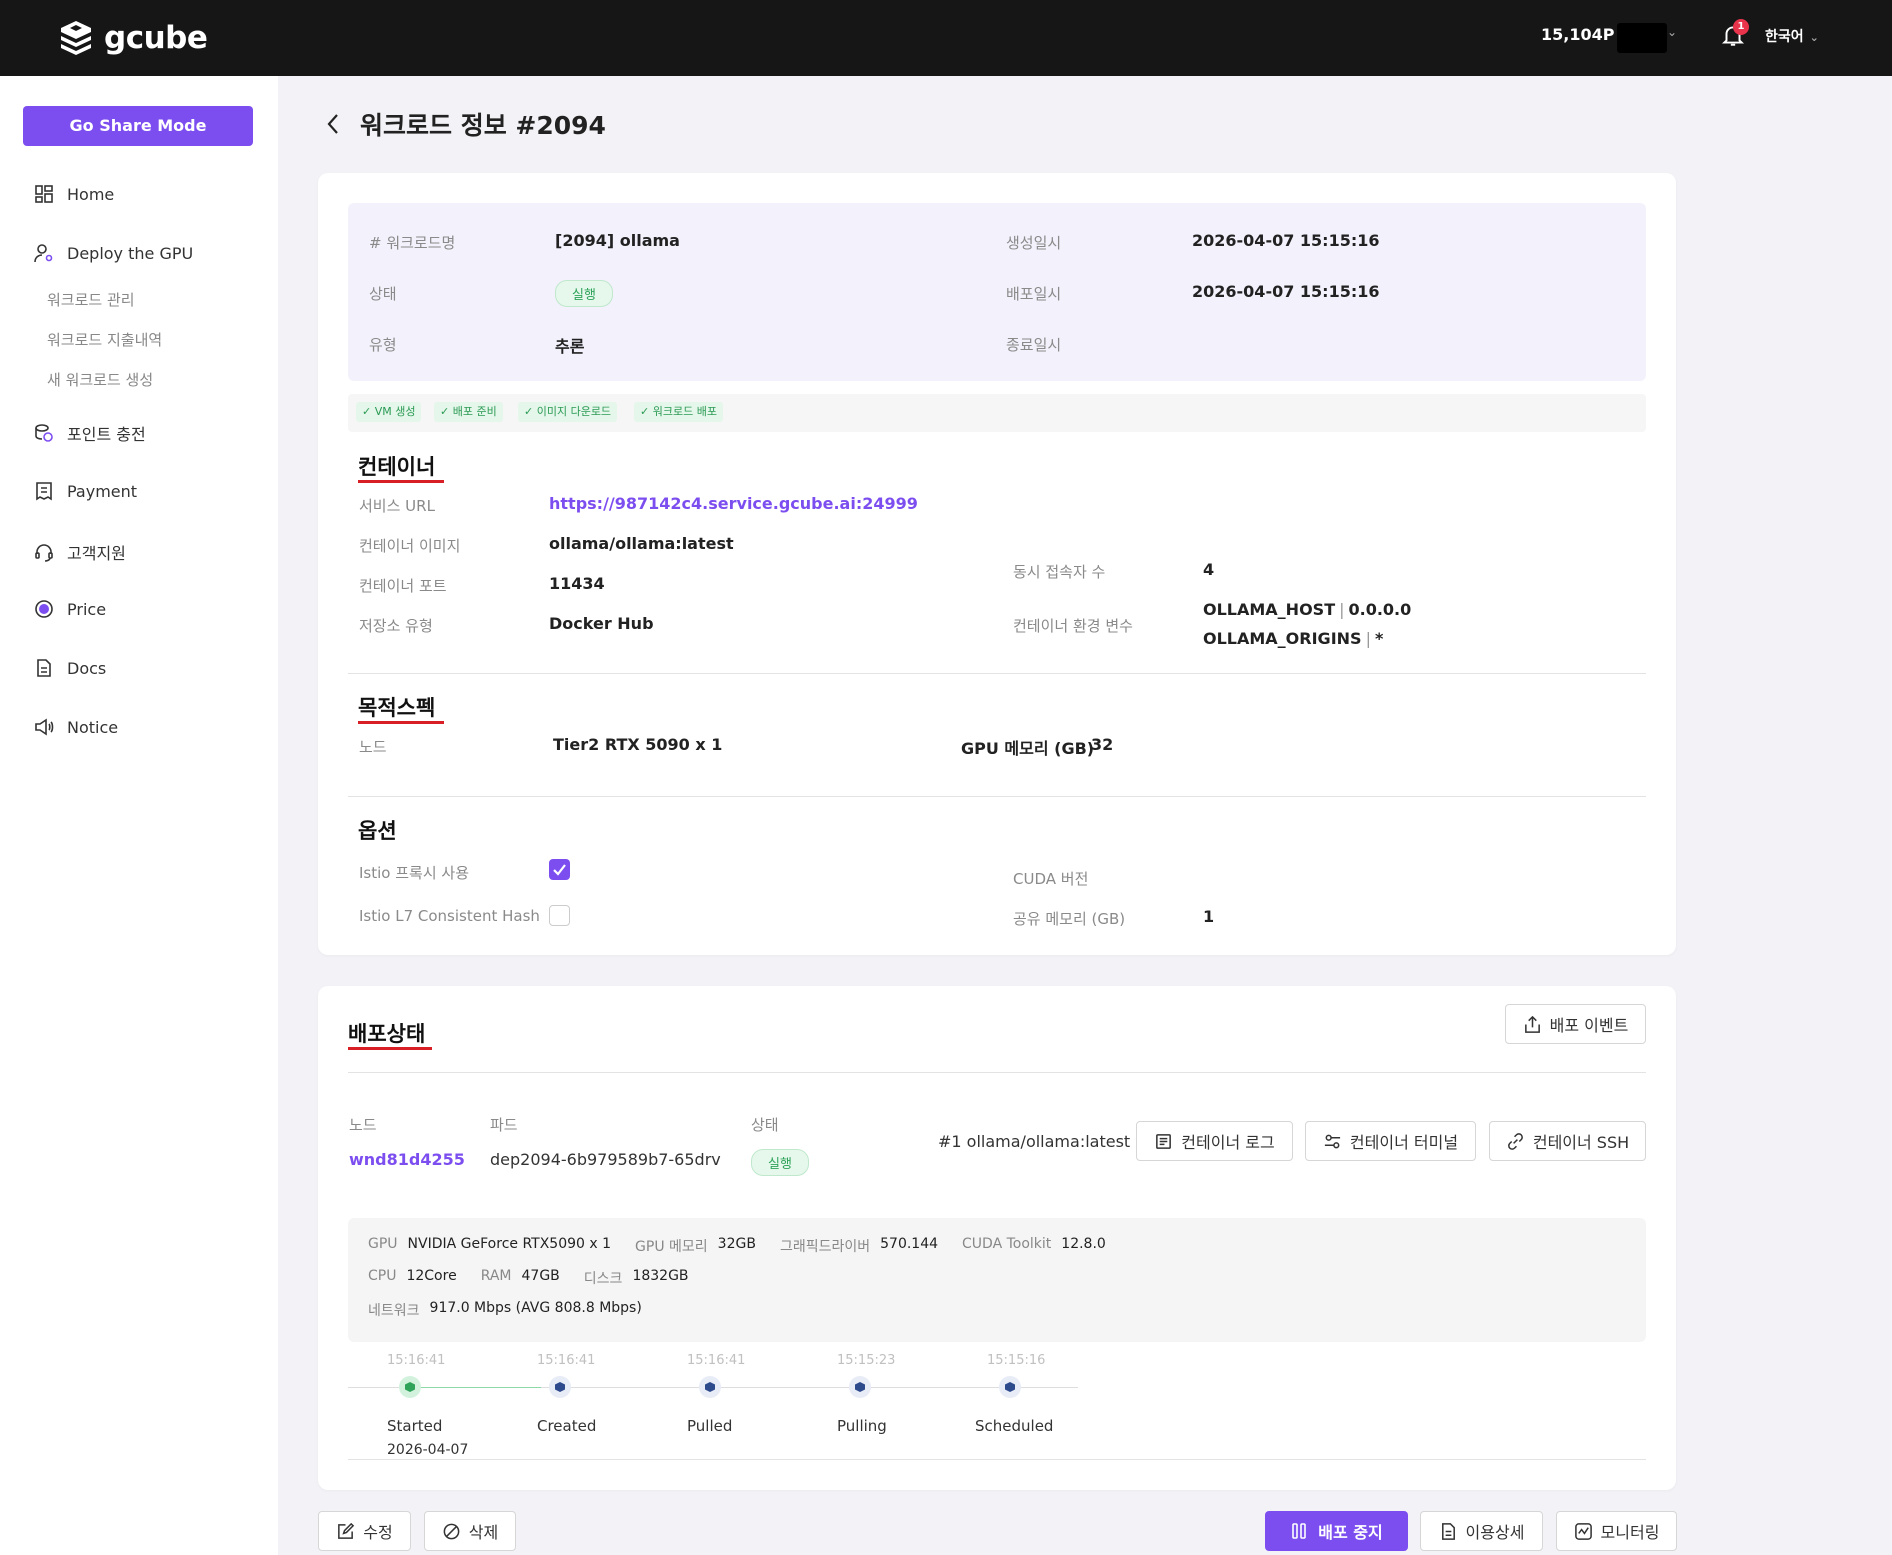  I want to click on progress-step-label: 워크로드 배포, so click(684, 411).